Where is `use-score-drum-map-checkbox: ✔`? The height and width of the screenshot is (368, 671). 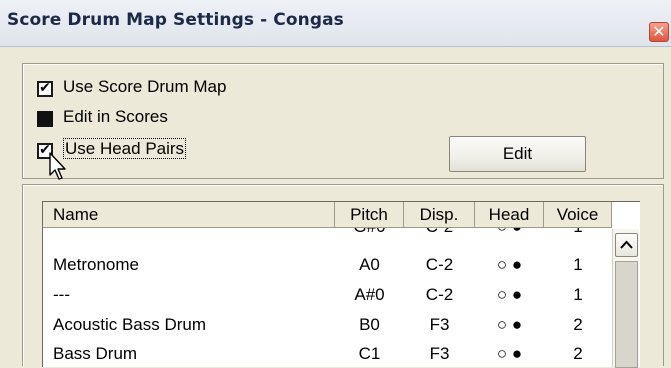
use-score-drum-map-checkbox: ✔ is located at coordinates (45, 88).